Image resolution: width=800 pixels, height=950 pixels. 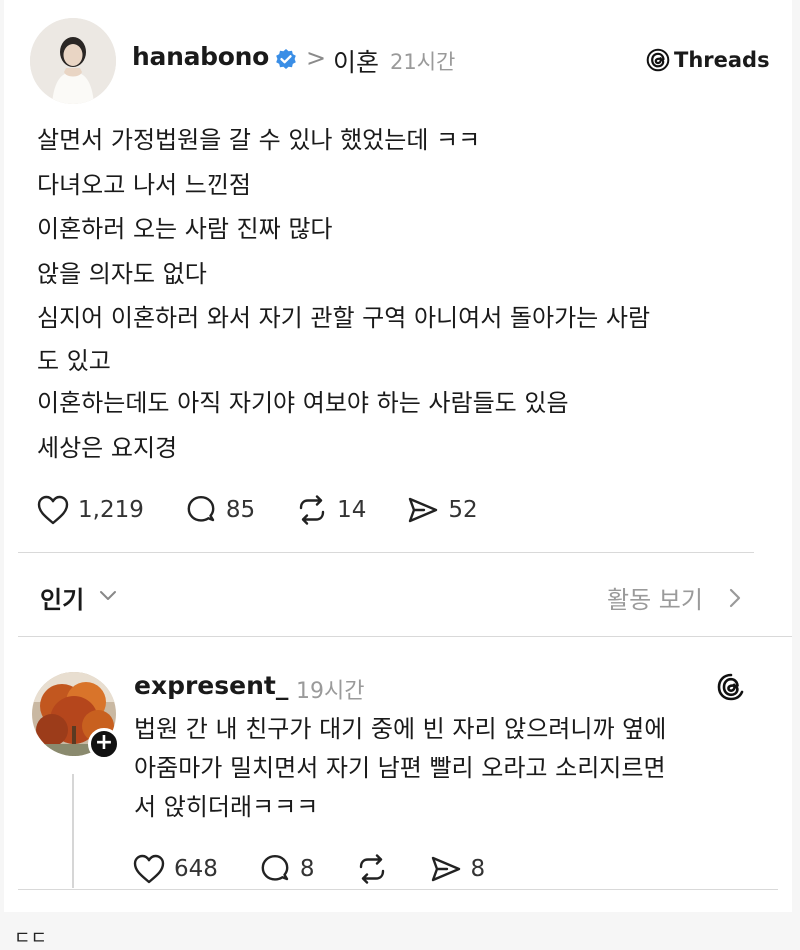 I want to click on reply-button: 8, so click(x=286, y=869).